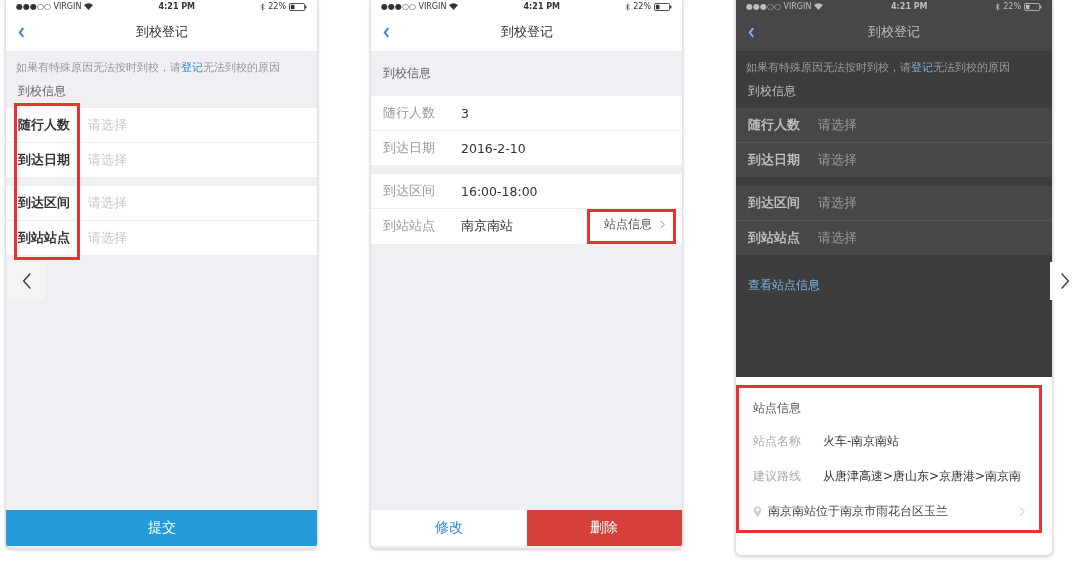  Describe the element at coordinates (449, 528) in the screenshot. I see `action-button: 修改` at that location.